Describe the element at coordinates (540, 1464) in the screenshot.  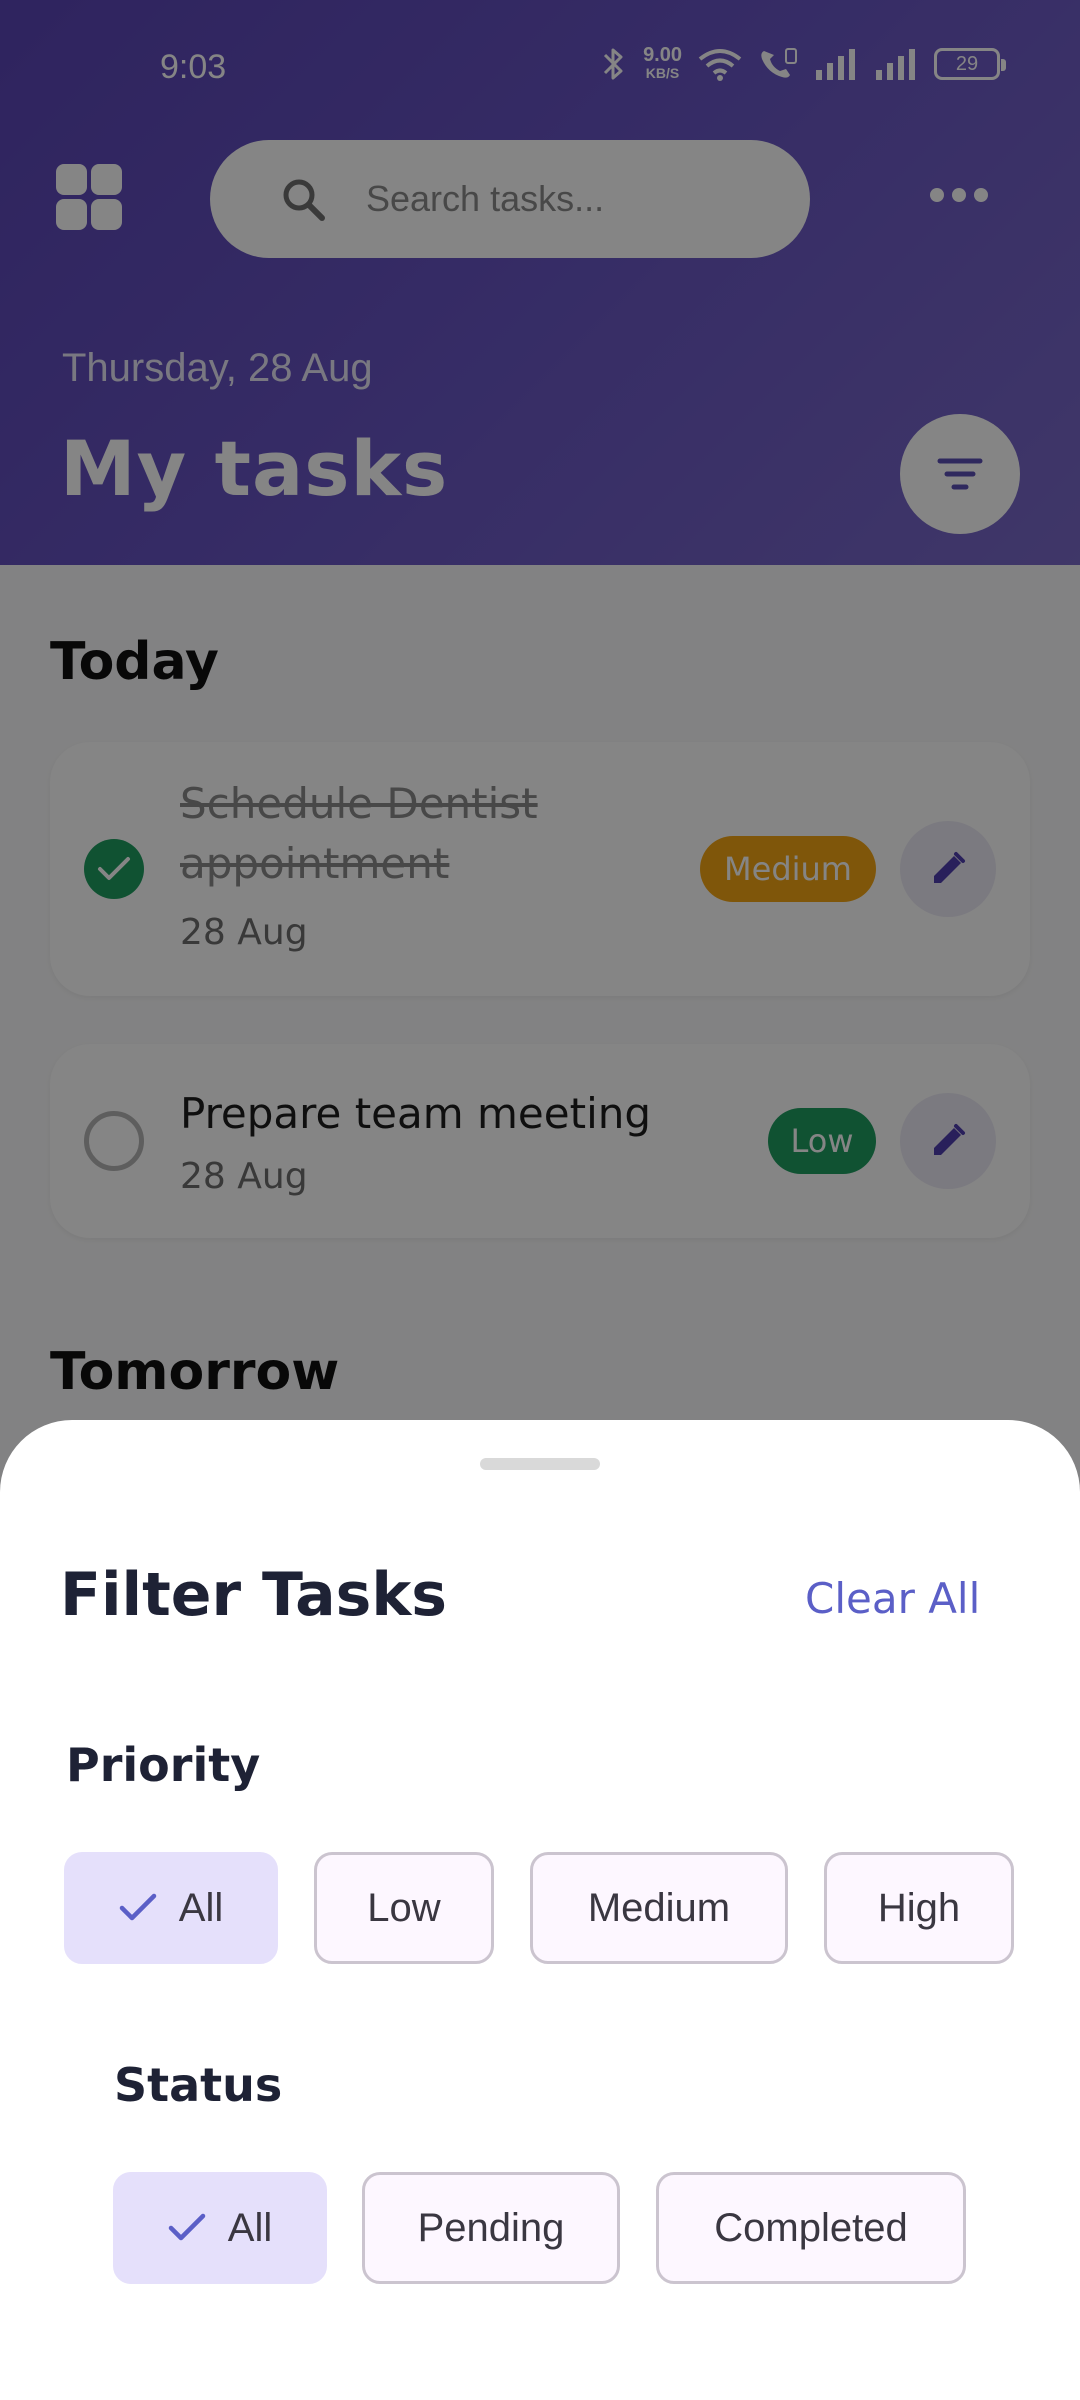
I see `drag-handle` at that location.